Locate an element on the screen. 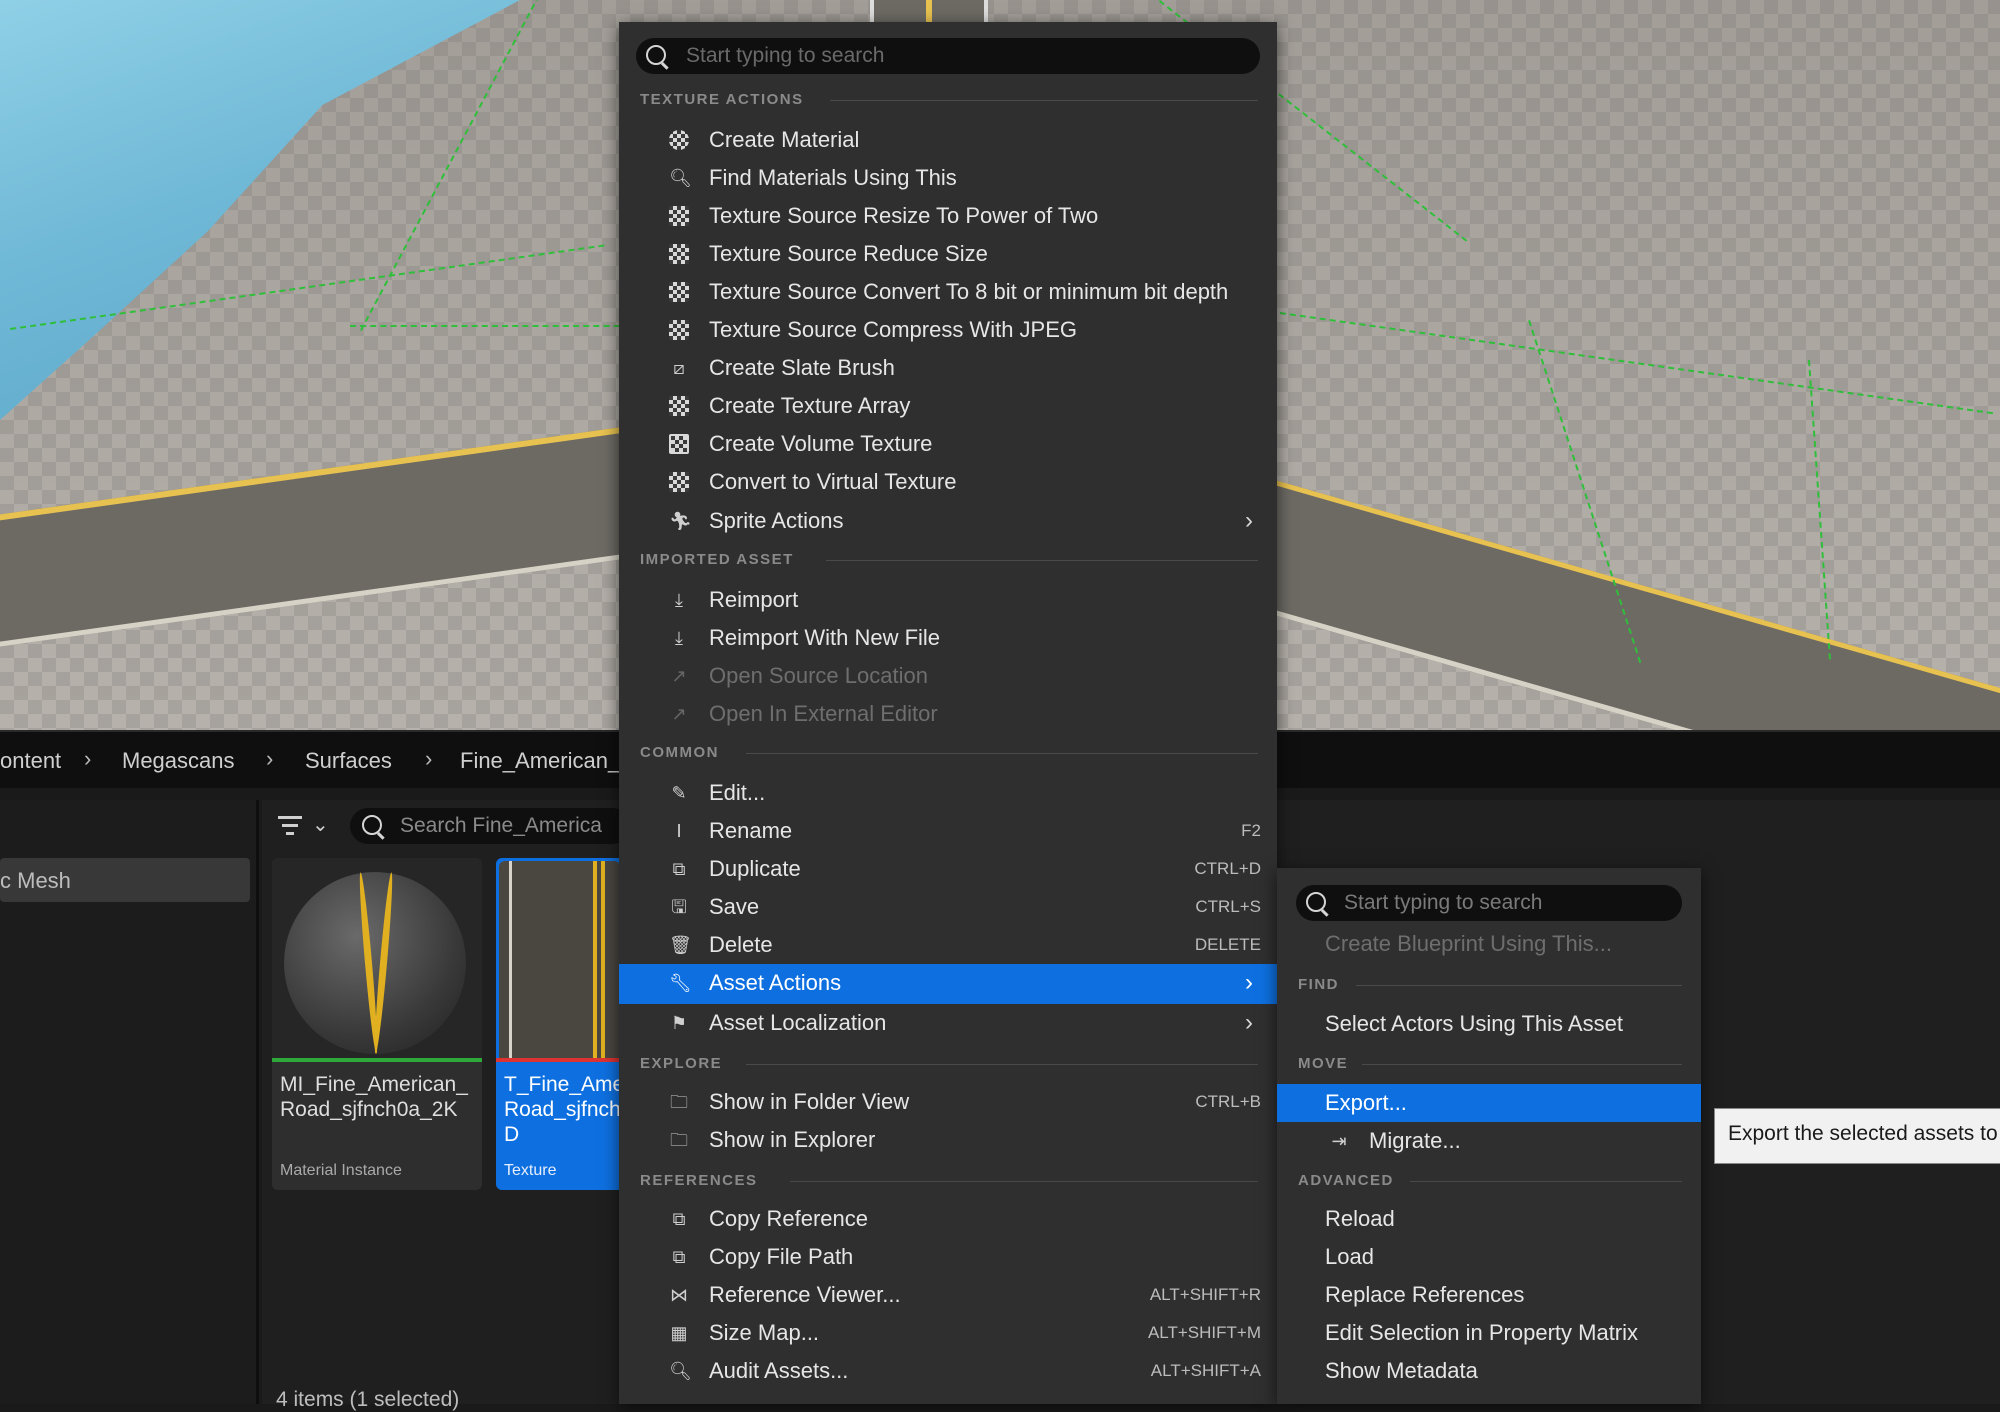 The width and height of the screenshot is (2000, 1412). external-editor-icon: ↗ is located at coordinates (679, 714).